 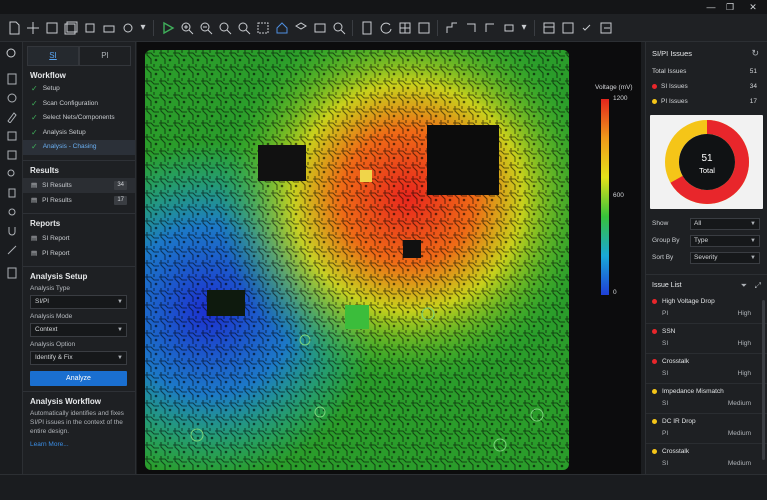 I want to click on legend-mid: 600, so click(x=618, y=195).